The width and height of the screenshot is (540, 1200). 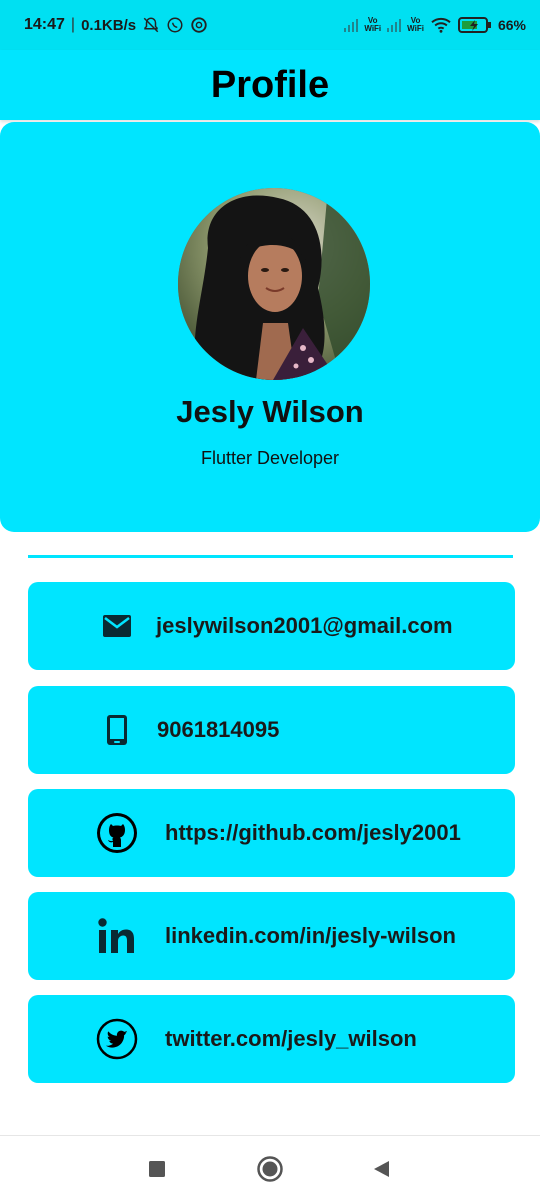 What do you see at coordinates (117, 626) in the screenshot?
I see `mail-icon` at bounding box center [117, 626].